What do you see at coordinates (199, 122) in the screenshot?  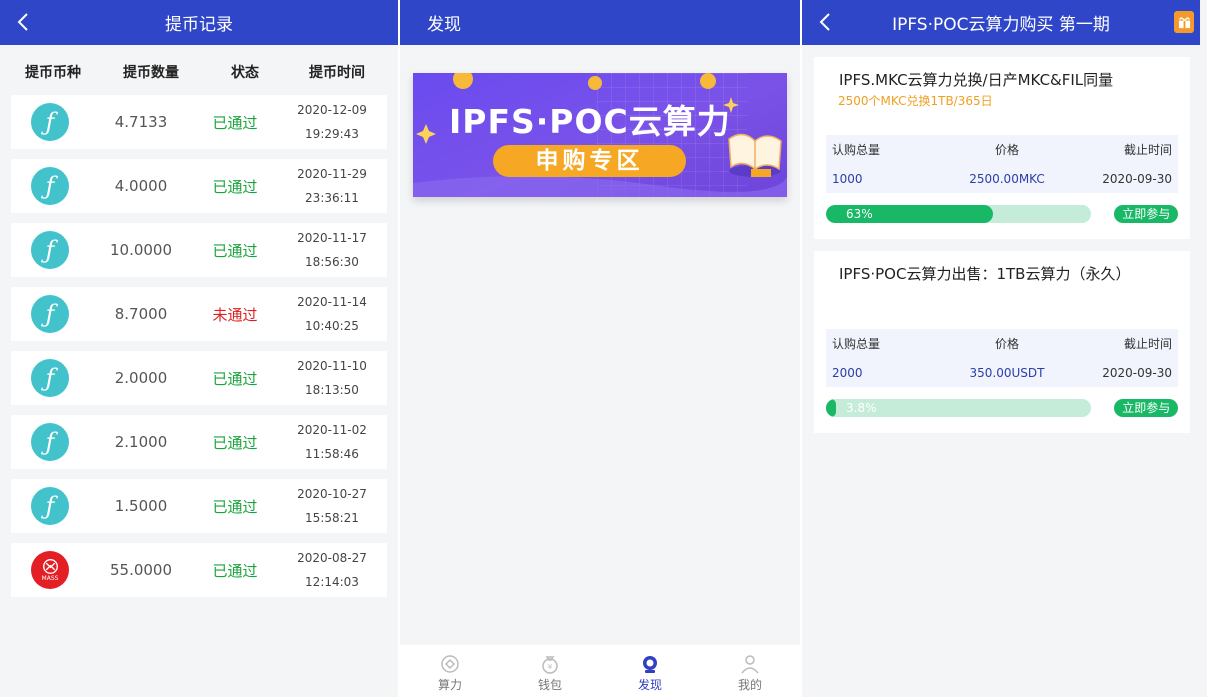 I see `table-row: ƒ 4.7133 已通过 2020-12-09 19:29:43` at bounding box center [199, 122].